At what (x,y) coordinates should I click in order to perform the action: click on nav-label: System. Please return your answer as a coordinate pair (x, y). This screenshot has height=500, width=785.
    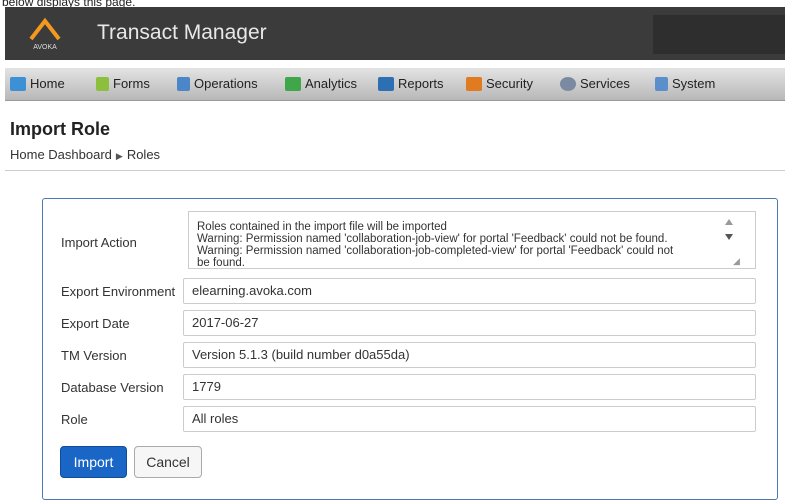
    Looking at the image, I should click on (694, 83).